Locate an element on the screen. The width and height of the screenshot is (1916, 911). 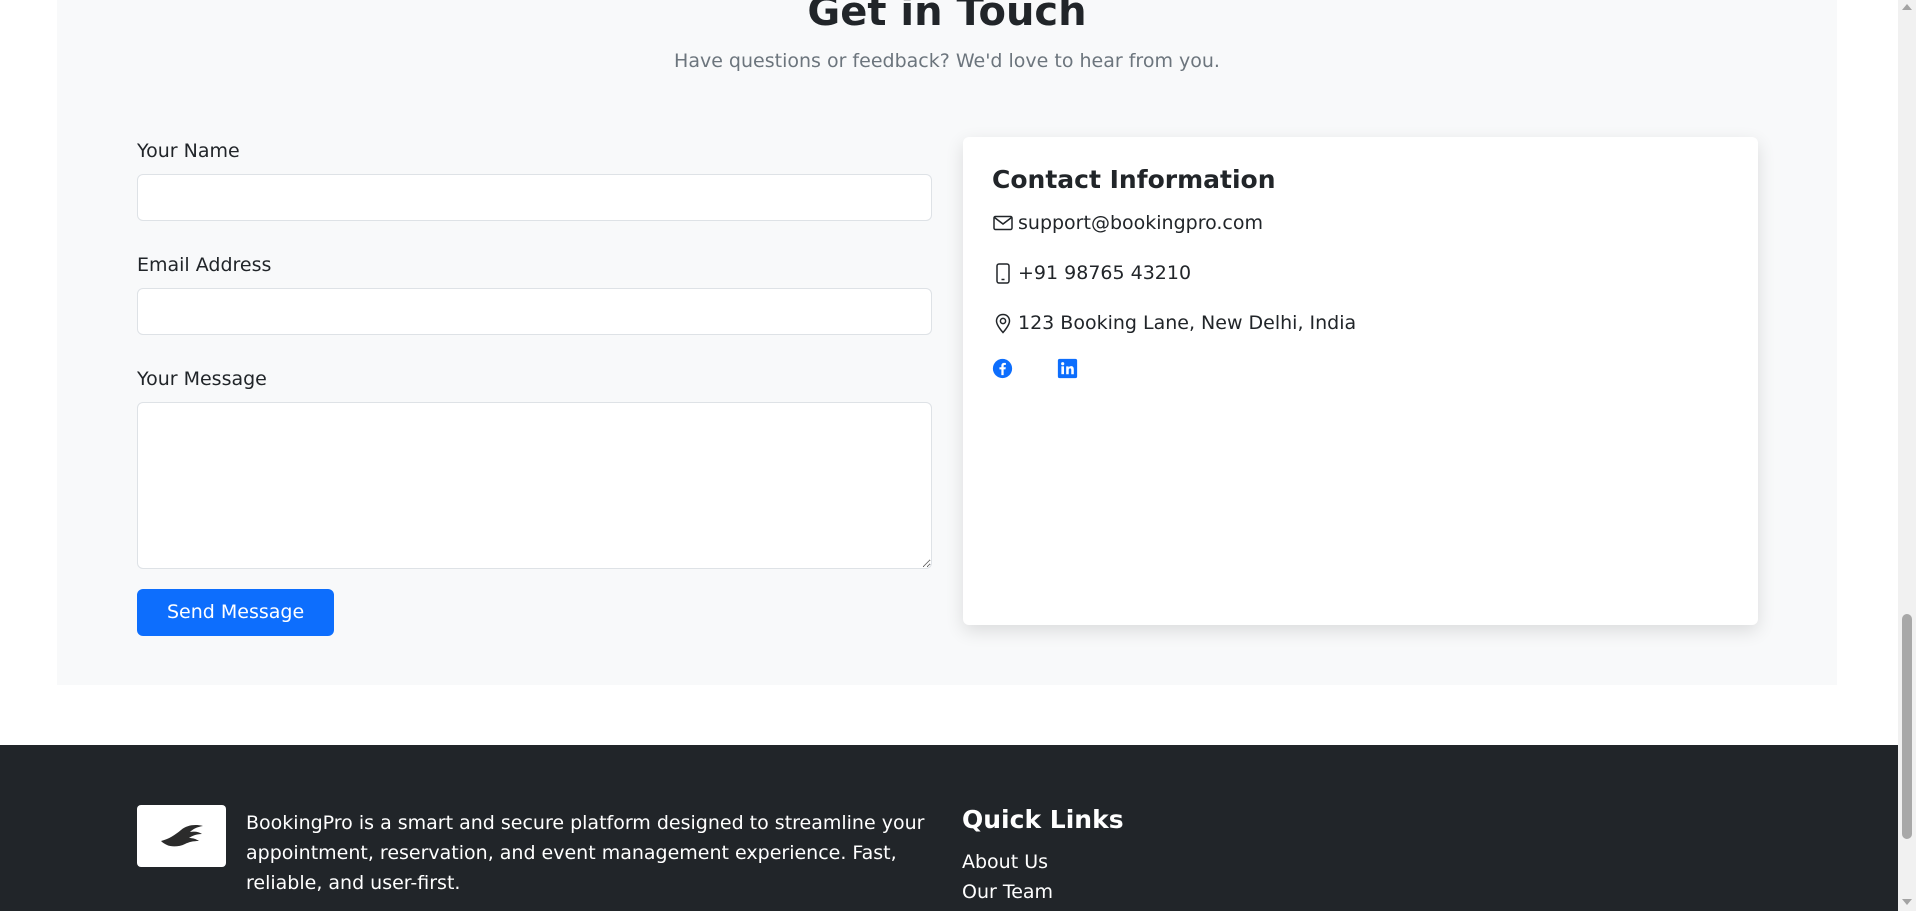
scrollbar-thumb is located at coordinates (1907, 726).